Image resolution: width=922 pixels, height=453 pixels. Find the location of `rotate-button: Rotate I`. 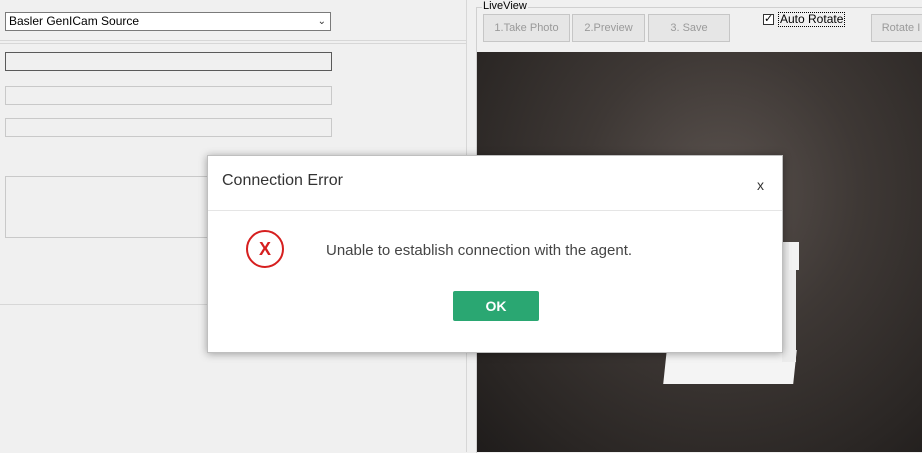

rotate-button: Rotate I is located at coordinates (896, 28).